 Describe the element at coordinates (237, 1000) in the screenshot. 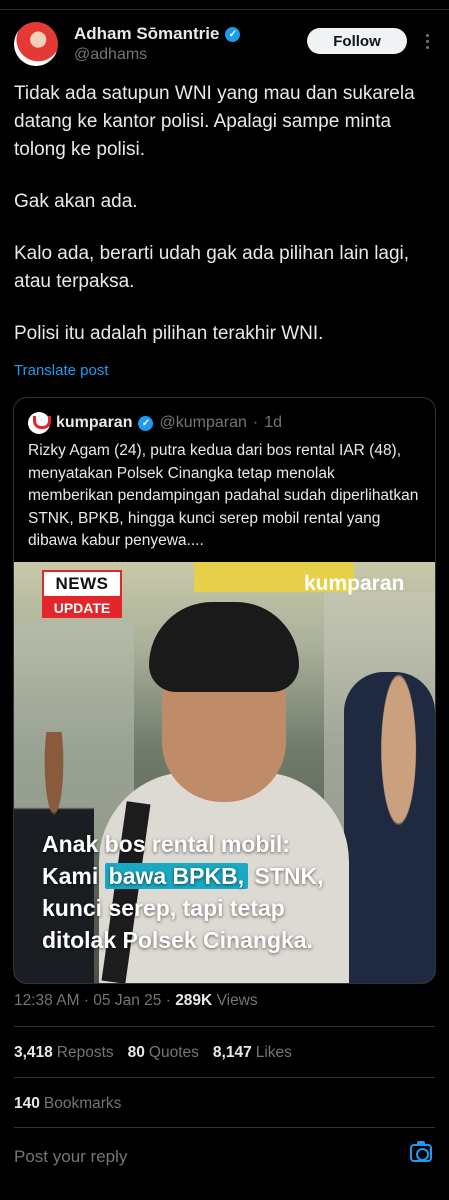

I see `views-label: Views` at that location.